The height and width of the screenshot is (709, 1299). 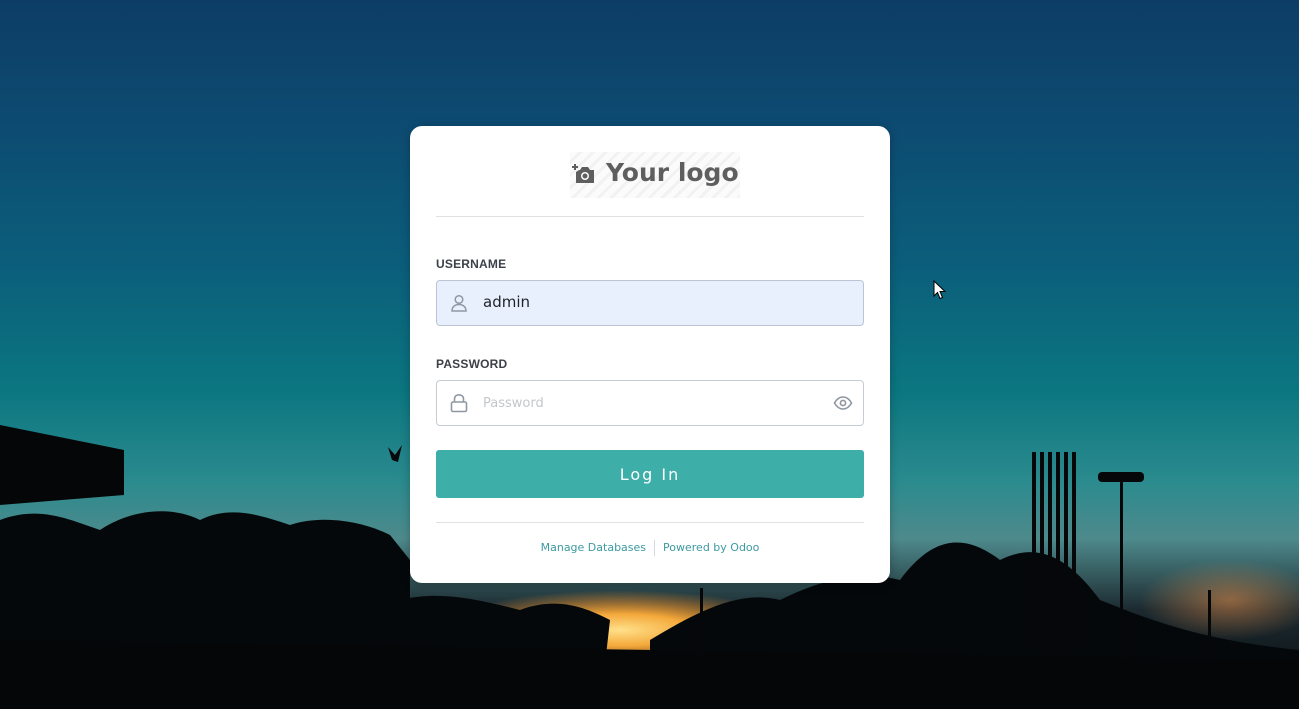 I want to click on lock-icon, so click(x=459, y=403).